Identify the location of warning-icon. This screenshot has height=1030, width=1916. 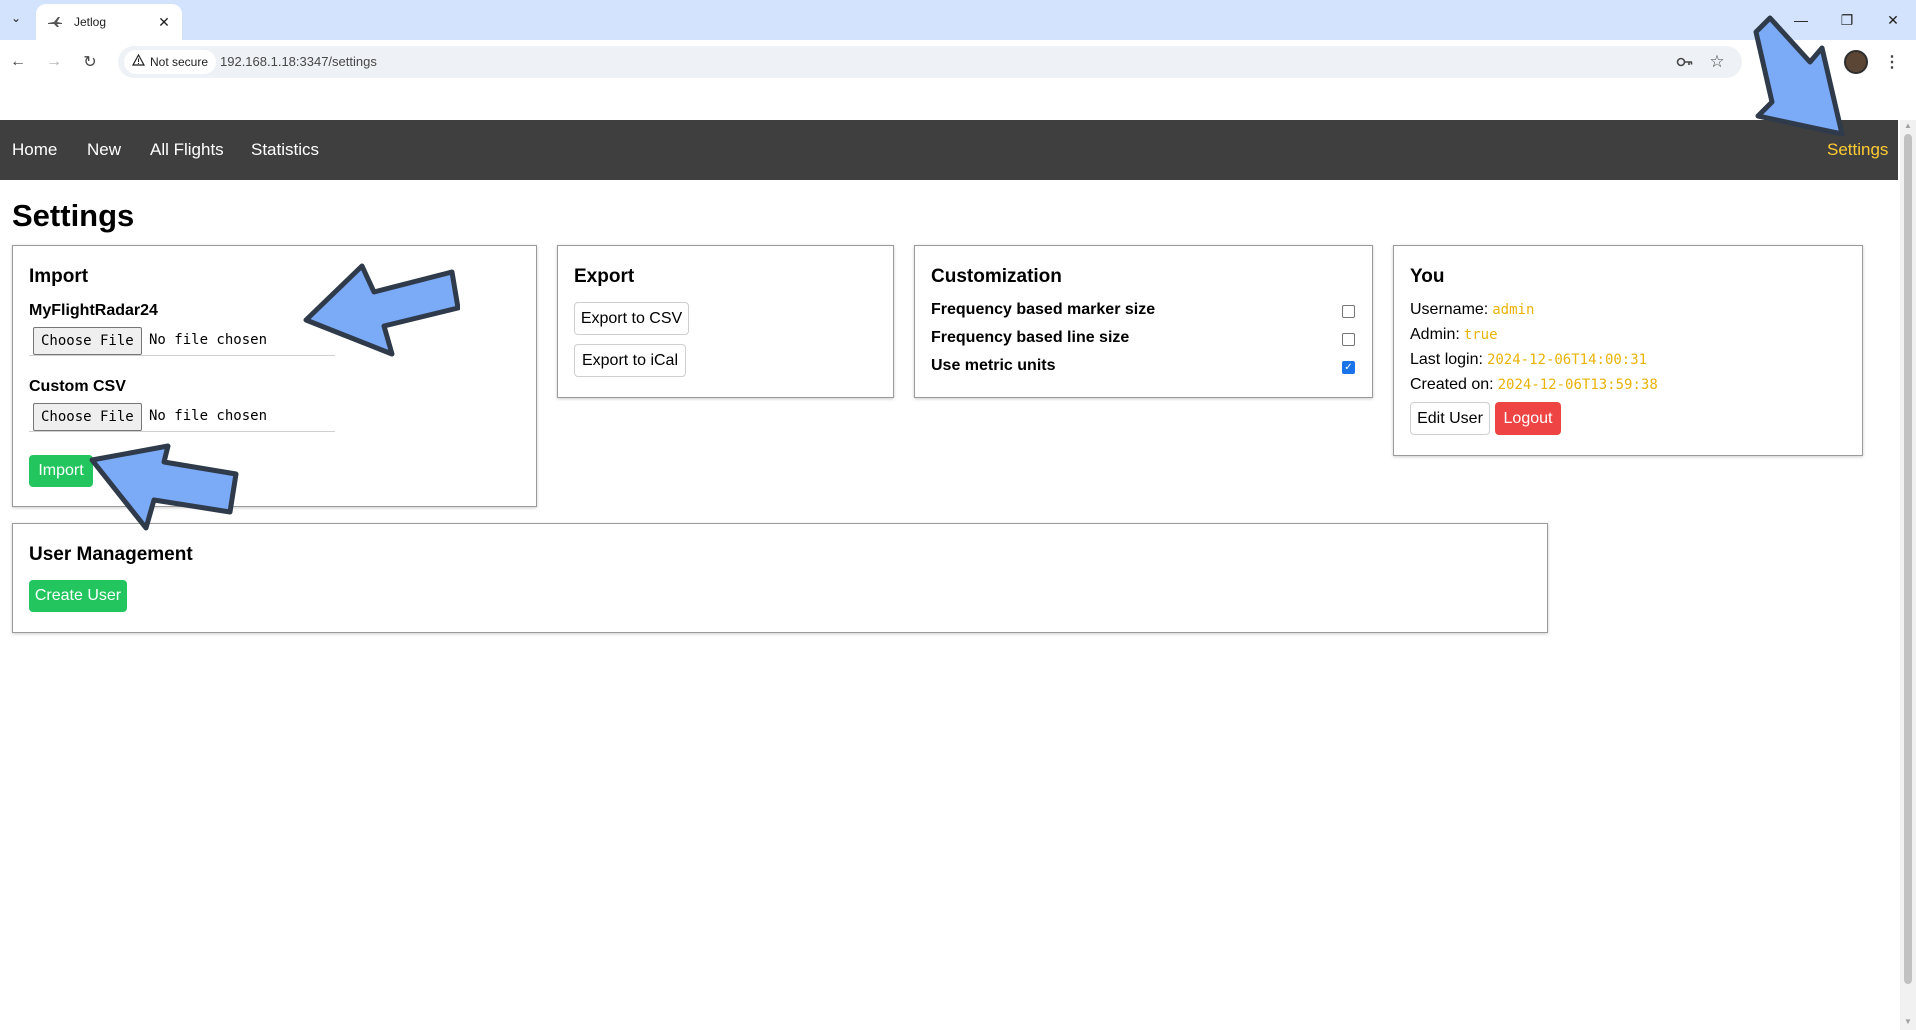
(138, 62).